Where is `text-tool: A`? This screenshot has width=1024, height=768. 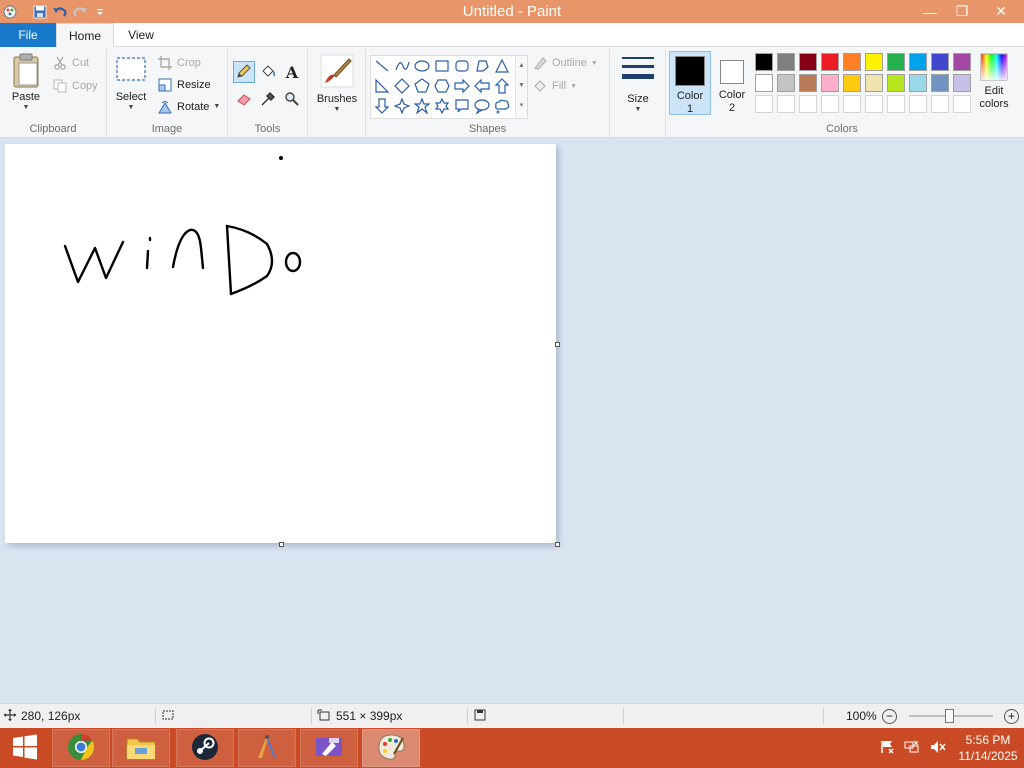 text-tool: A is located at coordinates (292, 72).